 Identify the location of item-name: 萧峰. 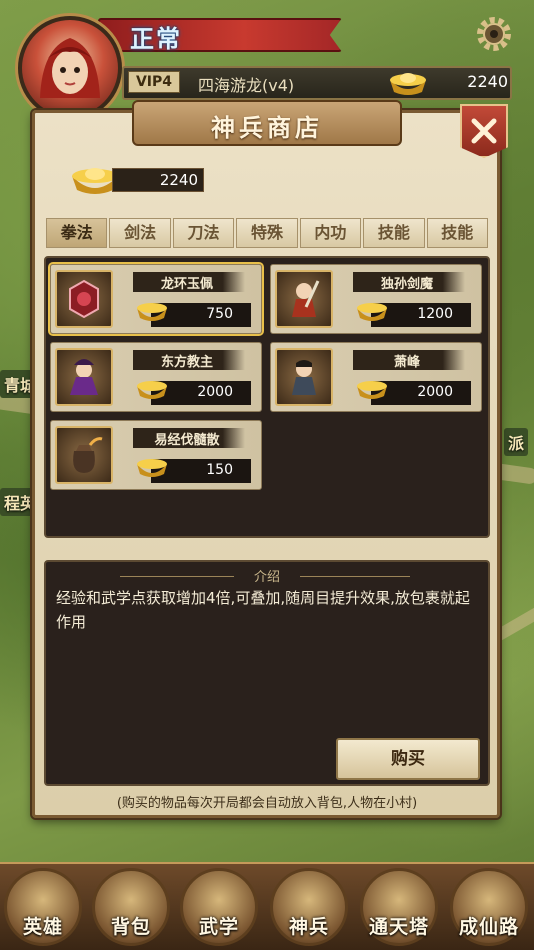
(406, 362).